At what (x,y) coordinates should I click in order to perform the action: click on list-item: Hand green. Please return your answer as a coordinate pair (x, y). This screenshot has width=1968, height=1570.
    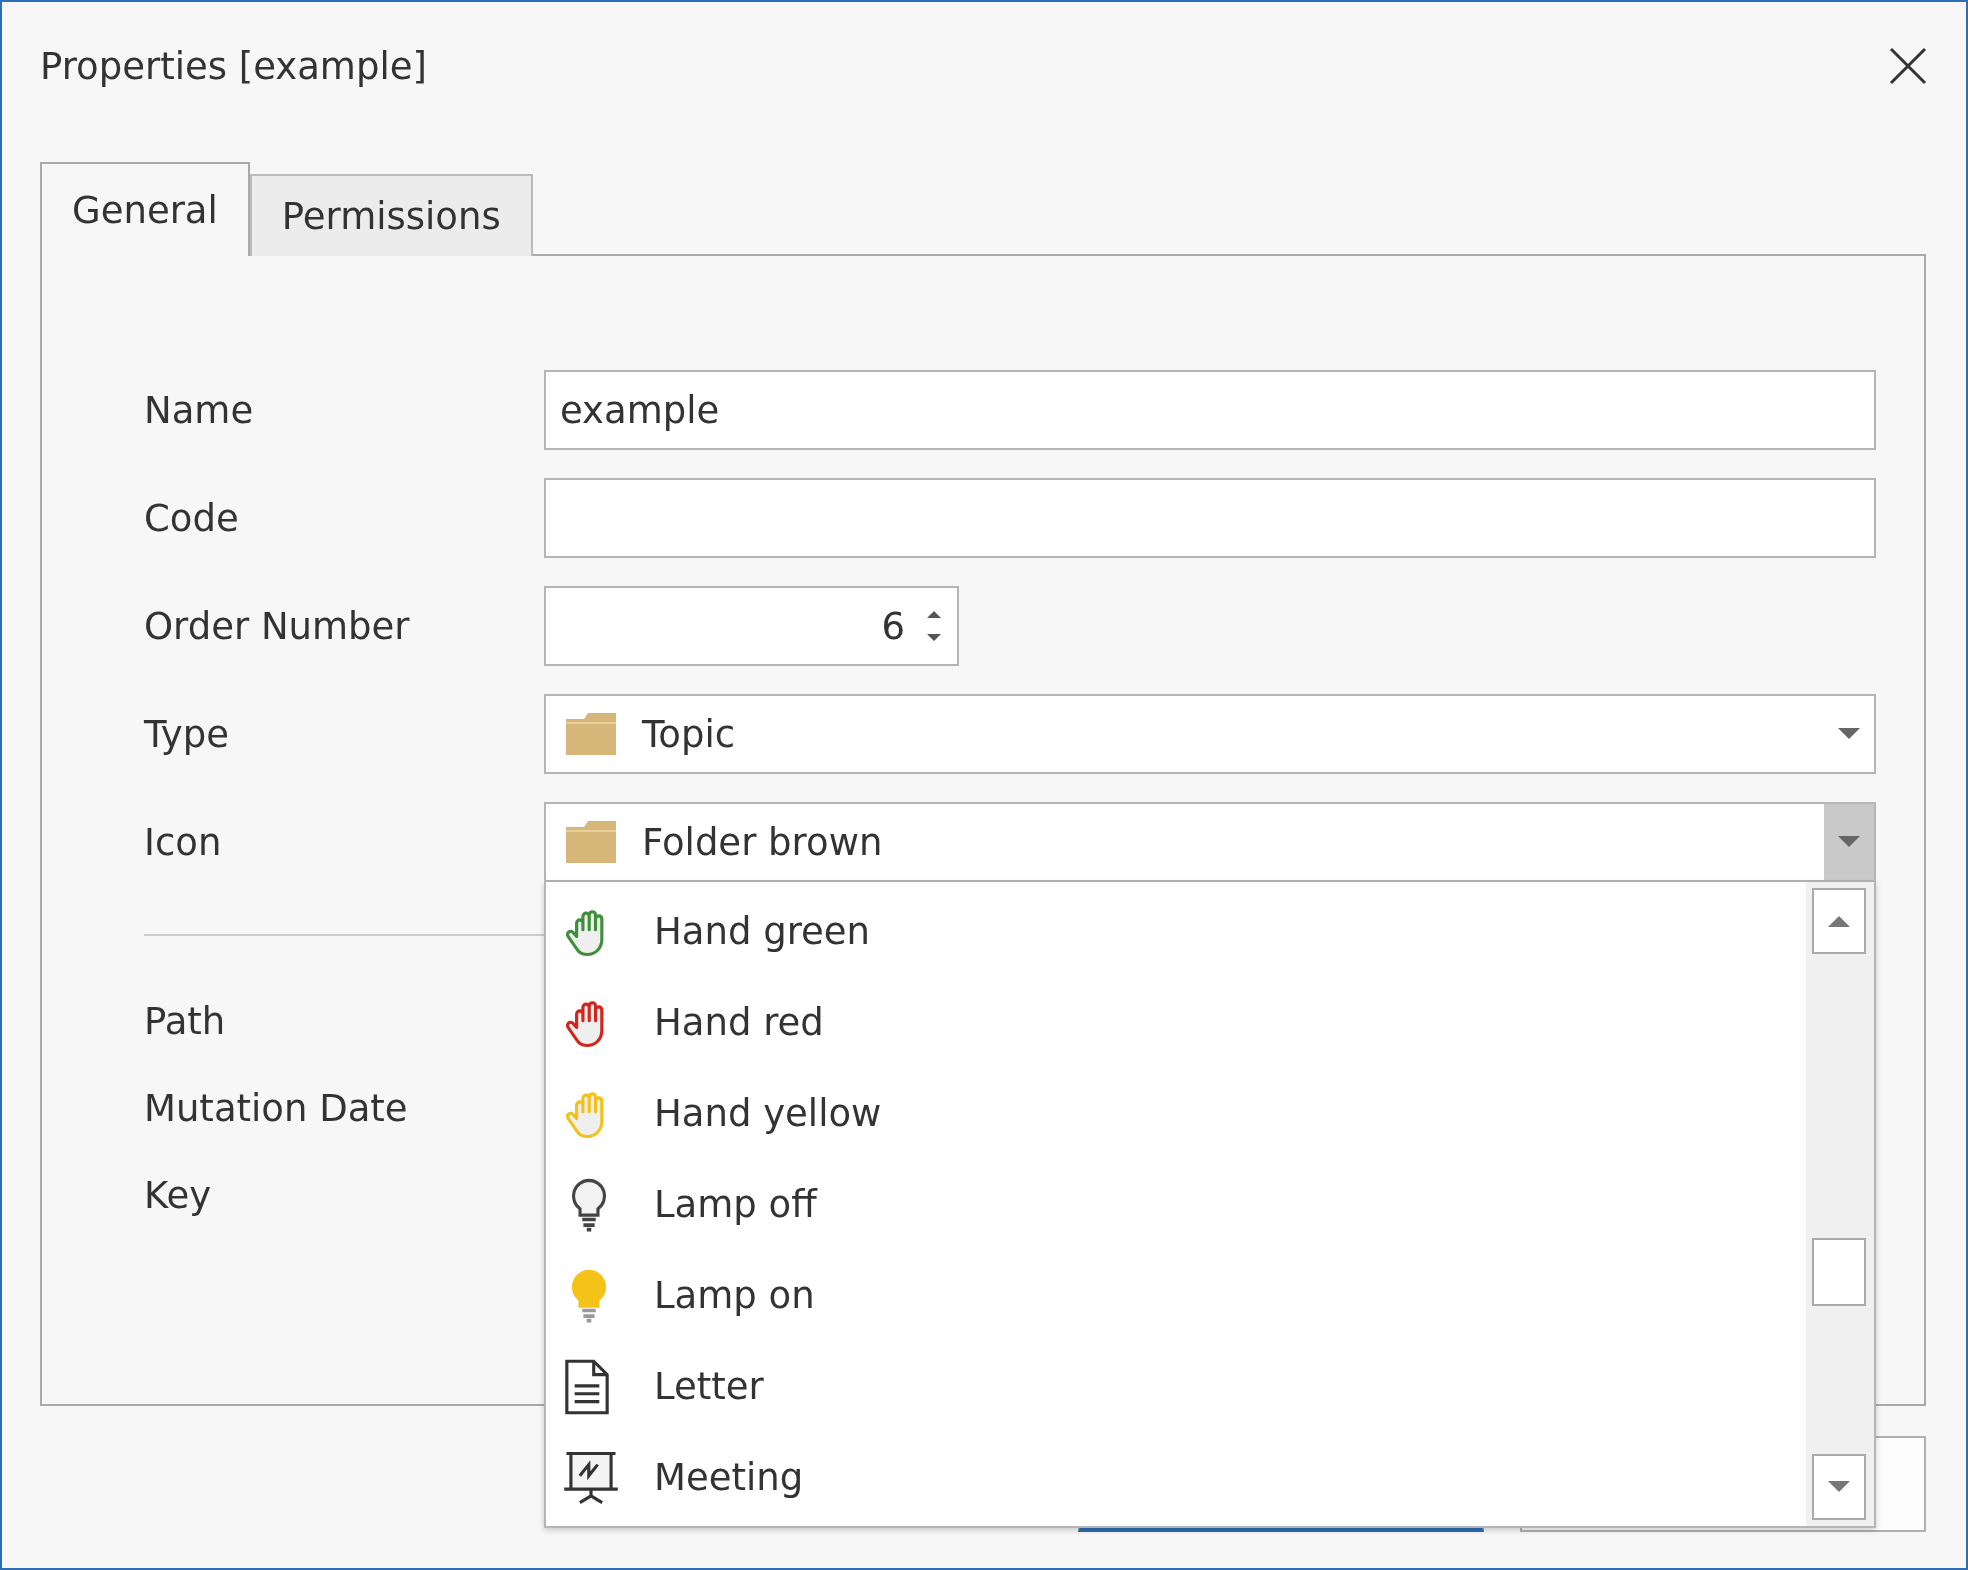
    Looking at the image, I should click on (1176, 931).